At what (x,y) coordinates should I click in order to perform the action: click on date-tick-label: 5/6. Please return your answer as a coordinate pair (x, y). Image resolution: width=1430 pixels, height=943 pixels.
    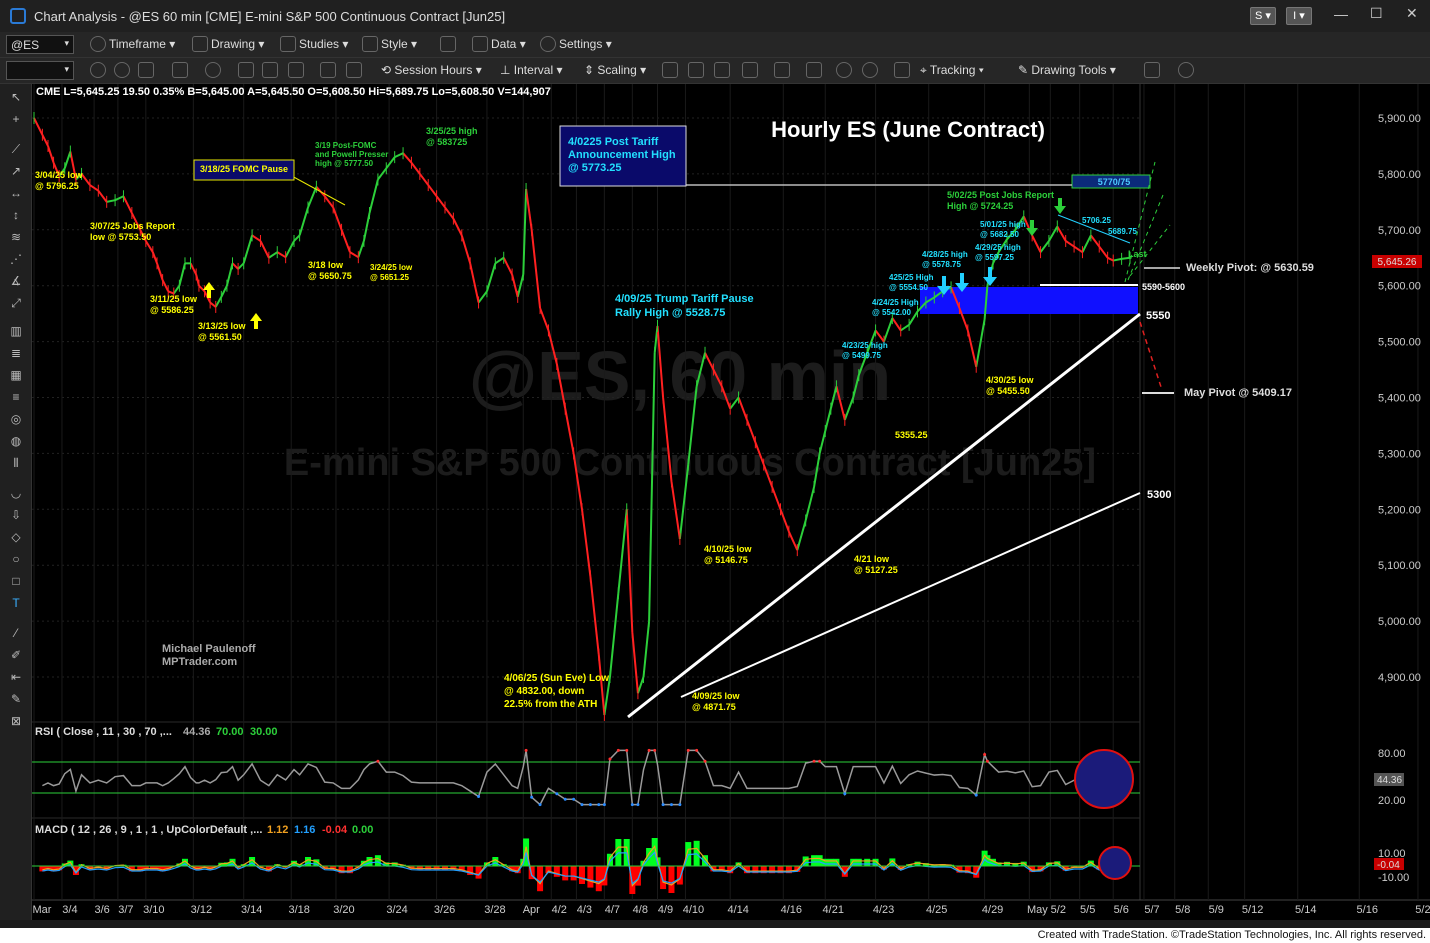
    Looking at the image, I should click on (1121, 910).